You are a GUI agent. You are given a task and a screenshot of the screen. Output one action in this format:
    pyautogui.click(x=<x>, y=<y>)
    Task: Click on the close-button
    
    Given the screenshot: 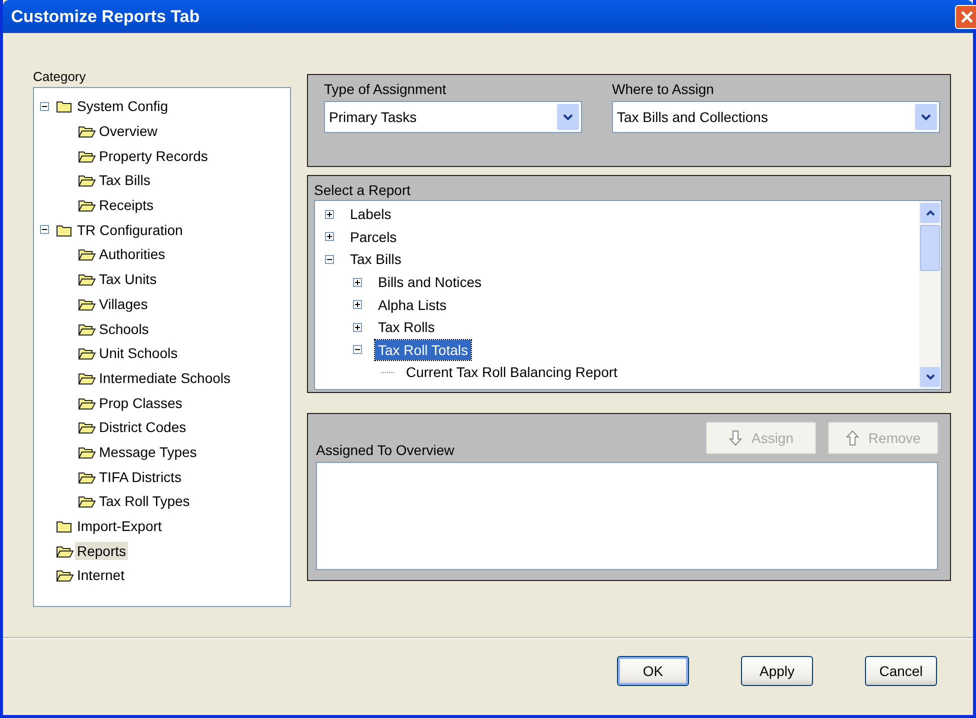 What is the action you would take?
    pyautogui.click(x=965, y=16)
    